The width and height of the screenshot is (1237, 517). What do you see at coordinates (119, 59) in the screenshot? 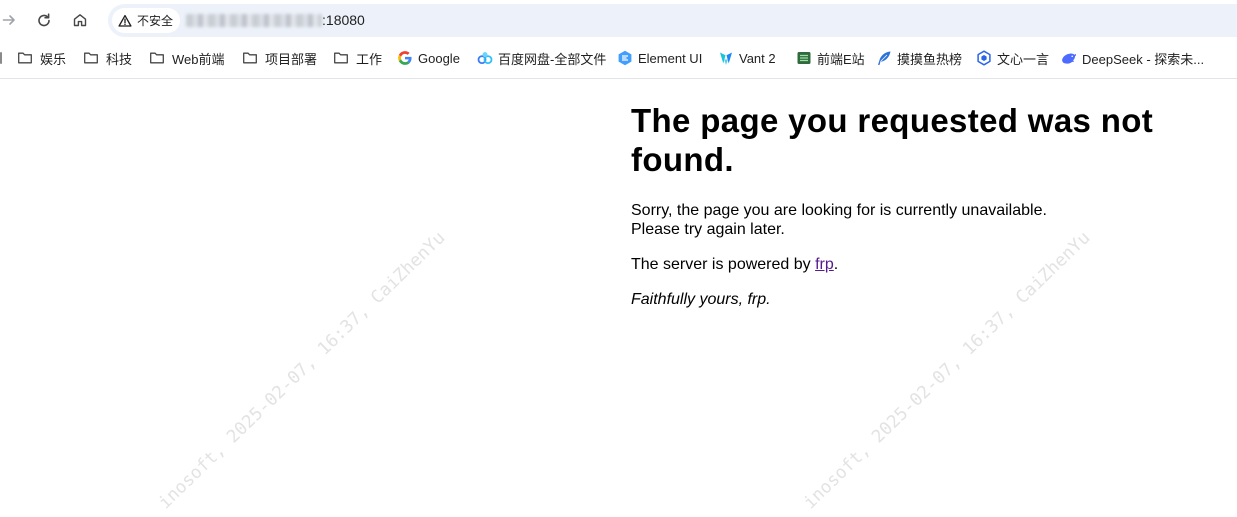
I see `bookmark-label: 科技` at bounding box center [119, 59].